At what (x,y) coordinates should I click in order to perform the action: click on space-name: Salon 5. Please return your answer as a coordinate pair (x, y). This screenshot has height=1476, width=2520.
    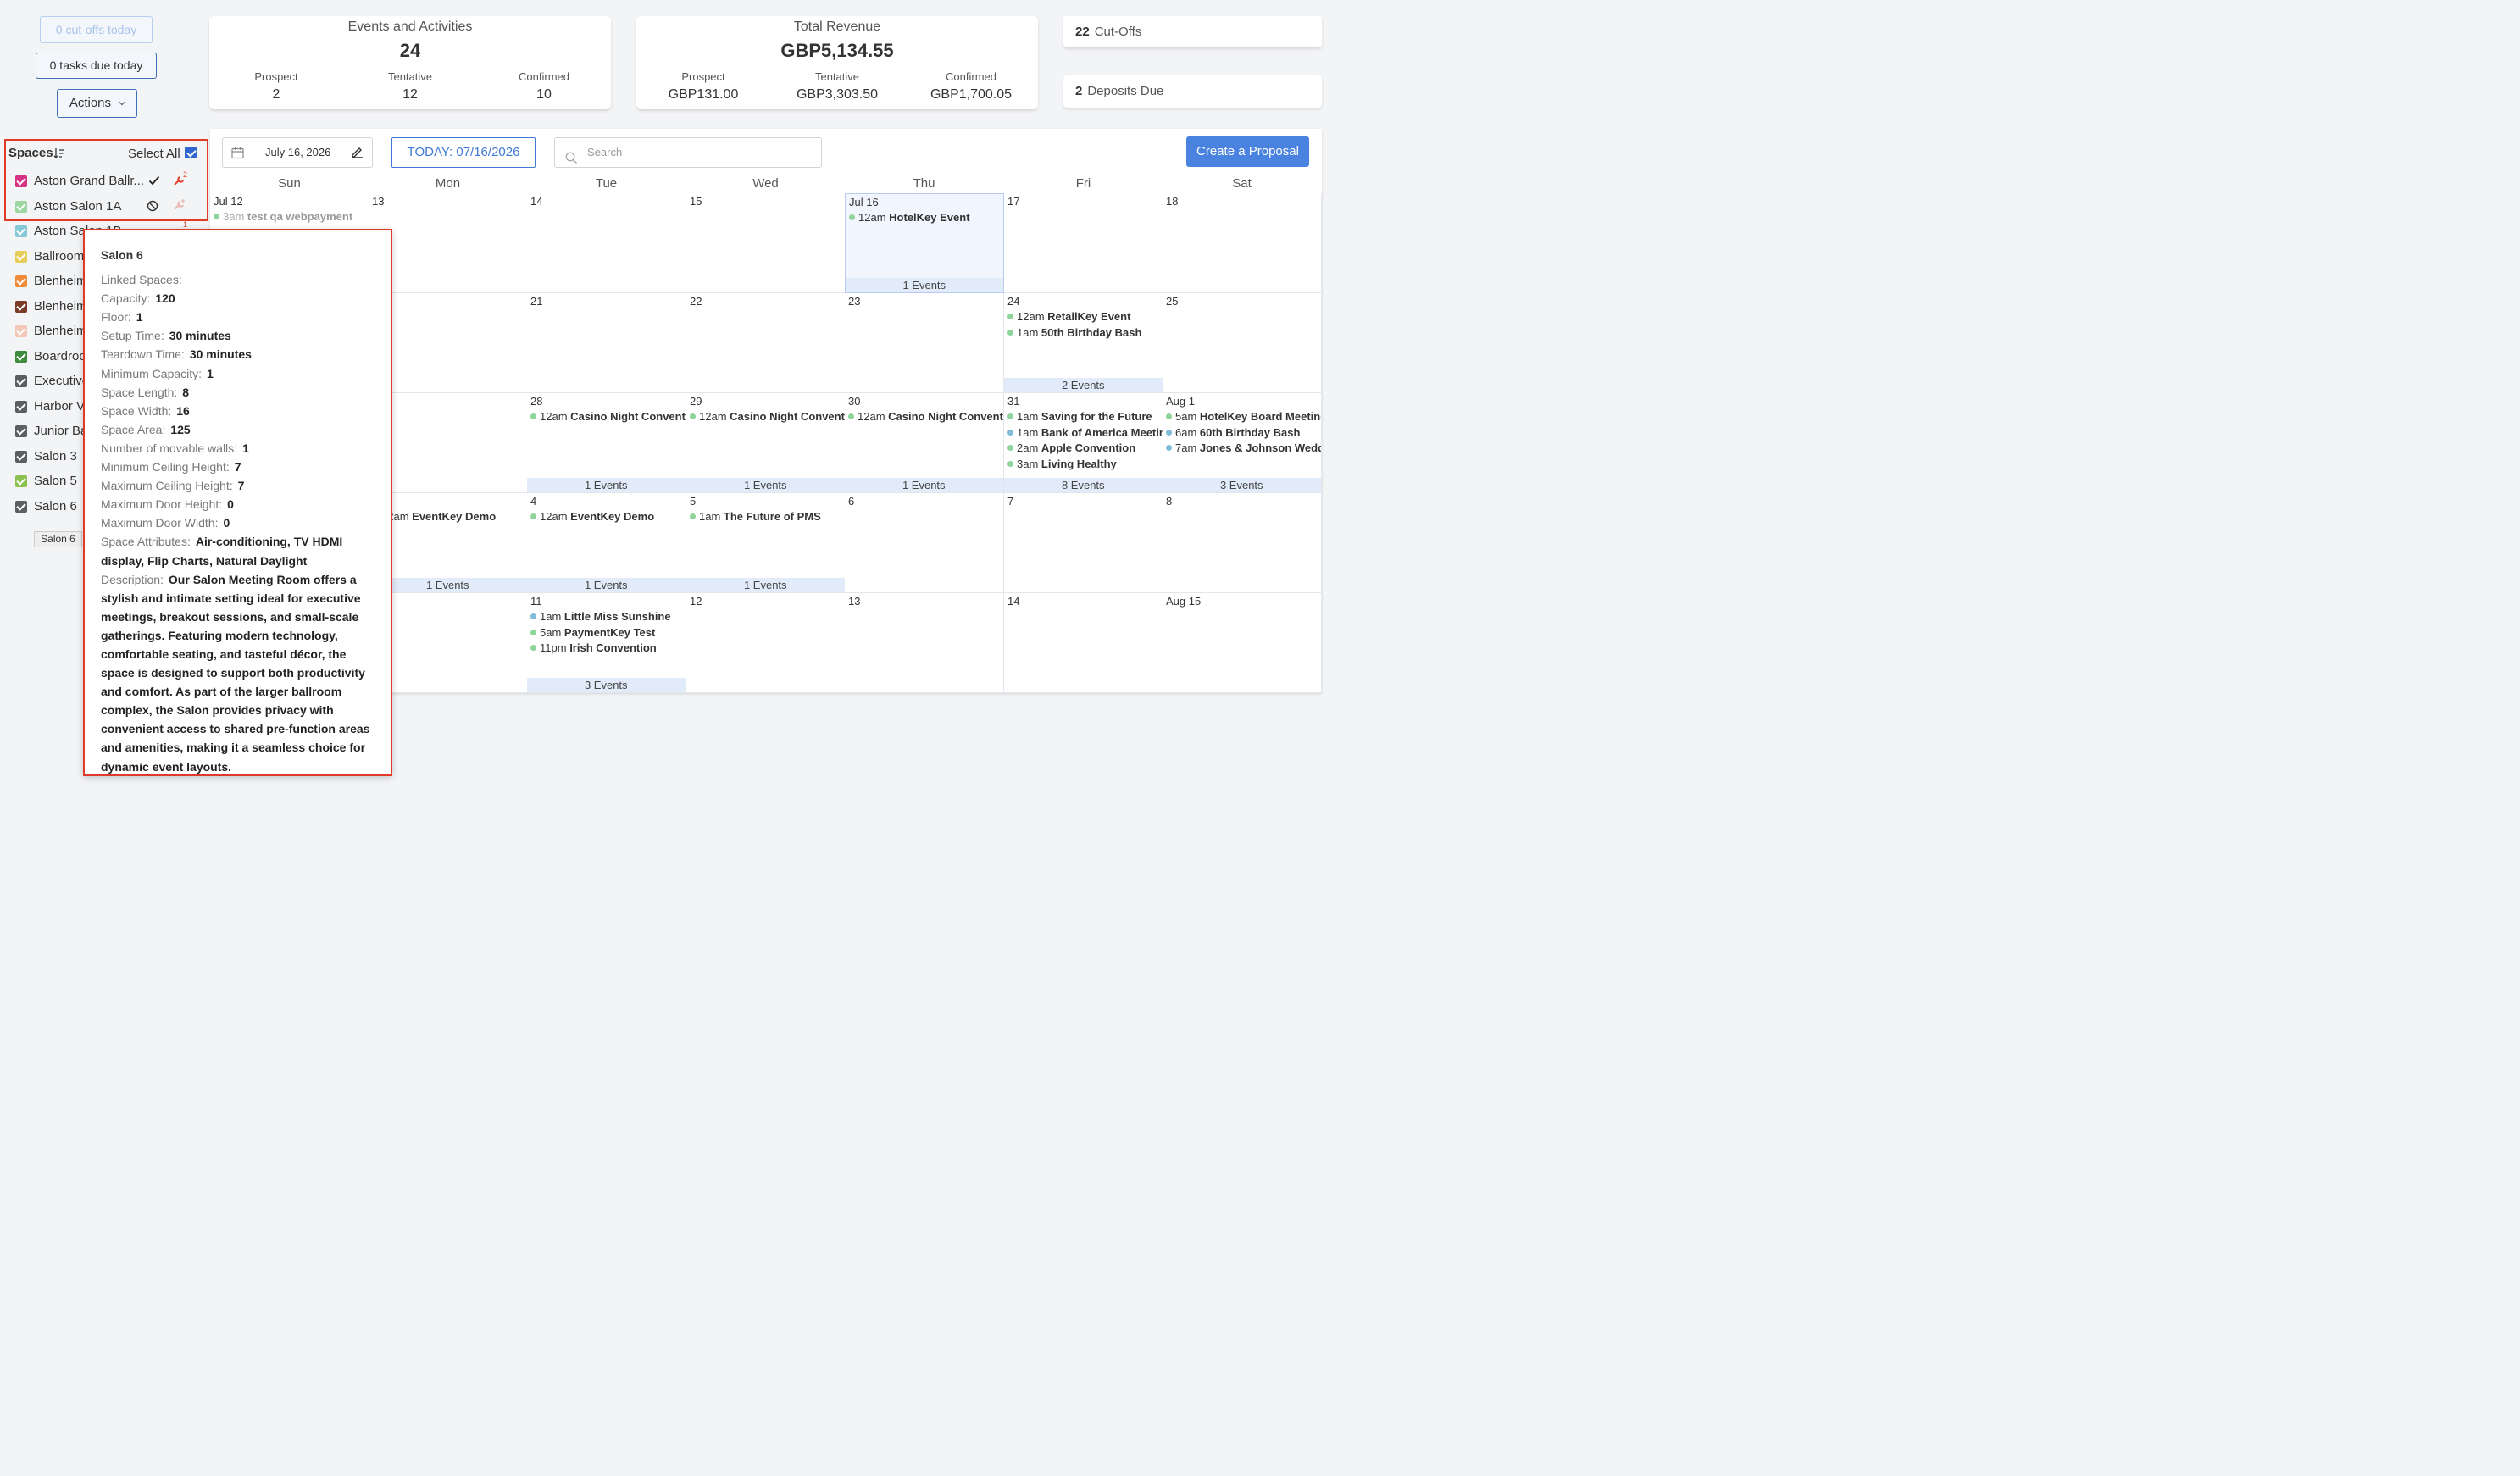
    Looking at the image, I should click on (56, 481).